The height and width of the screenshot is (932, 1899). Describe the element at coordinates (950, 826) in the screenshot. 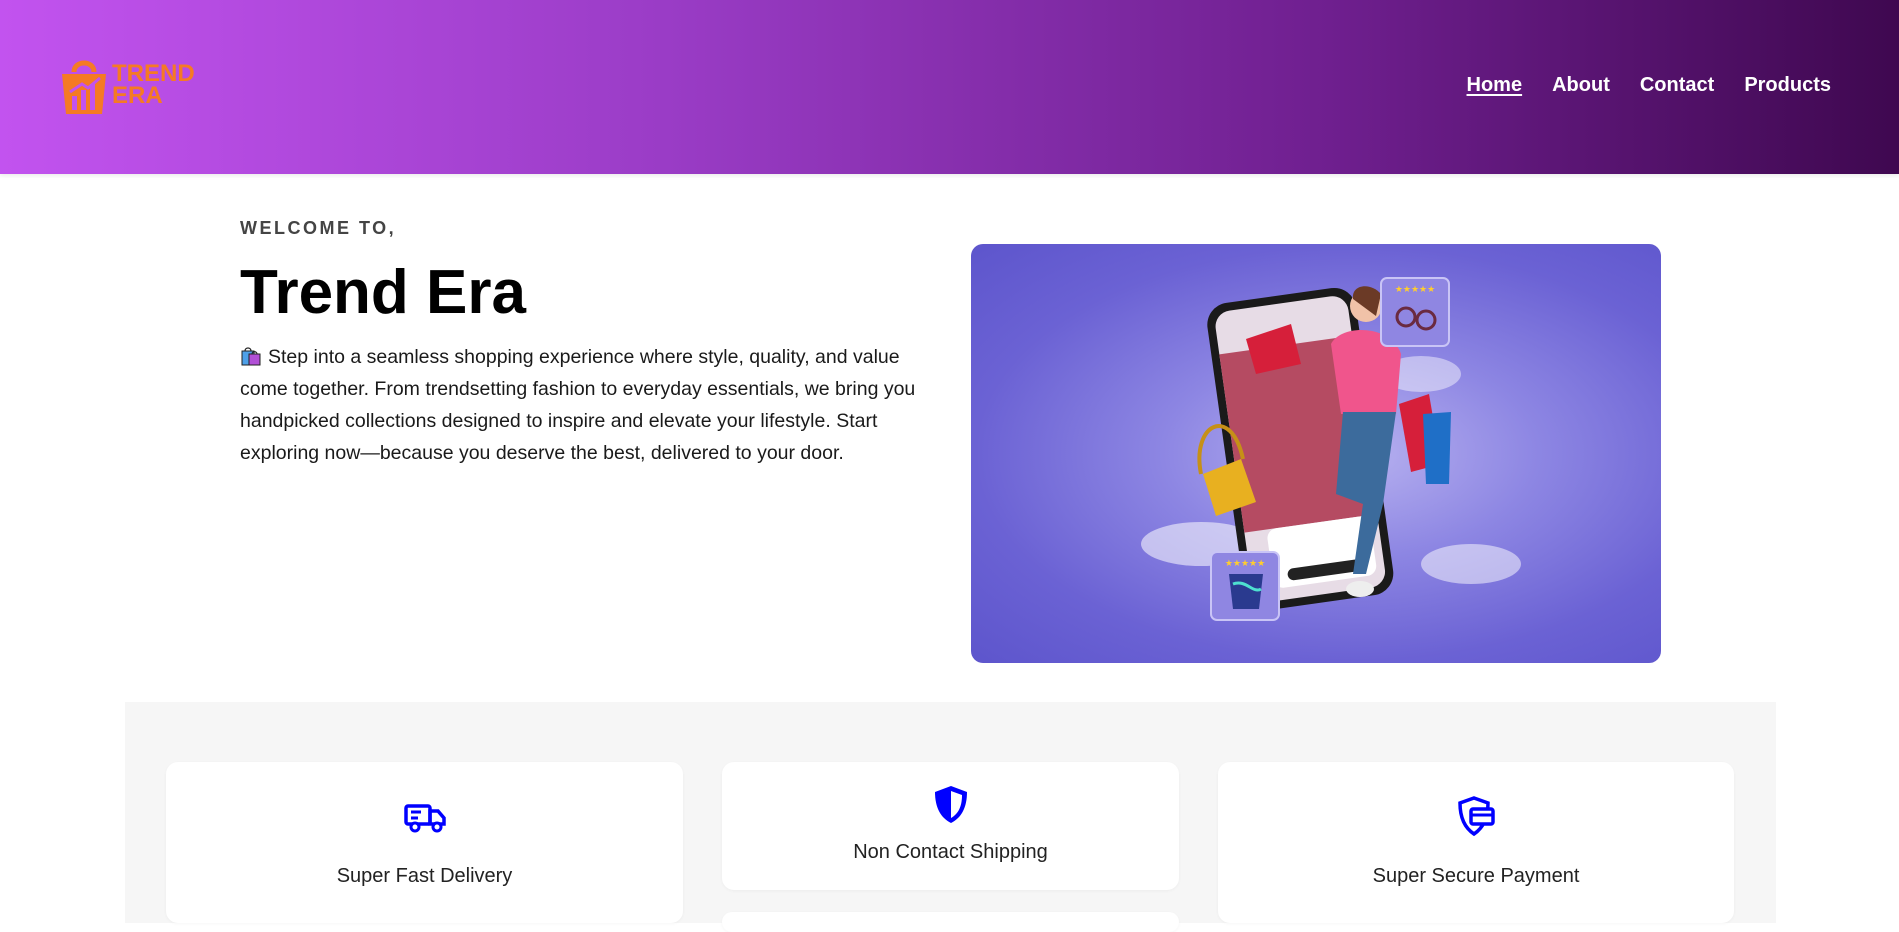

I see `feature-card-shipping: Non Contact Shipping` at that location.